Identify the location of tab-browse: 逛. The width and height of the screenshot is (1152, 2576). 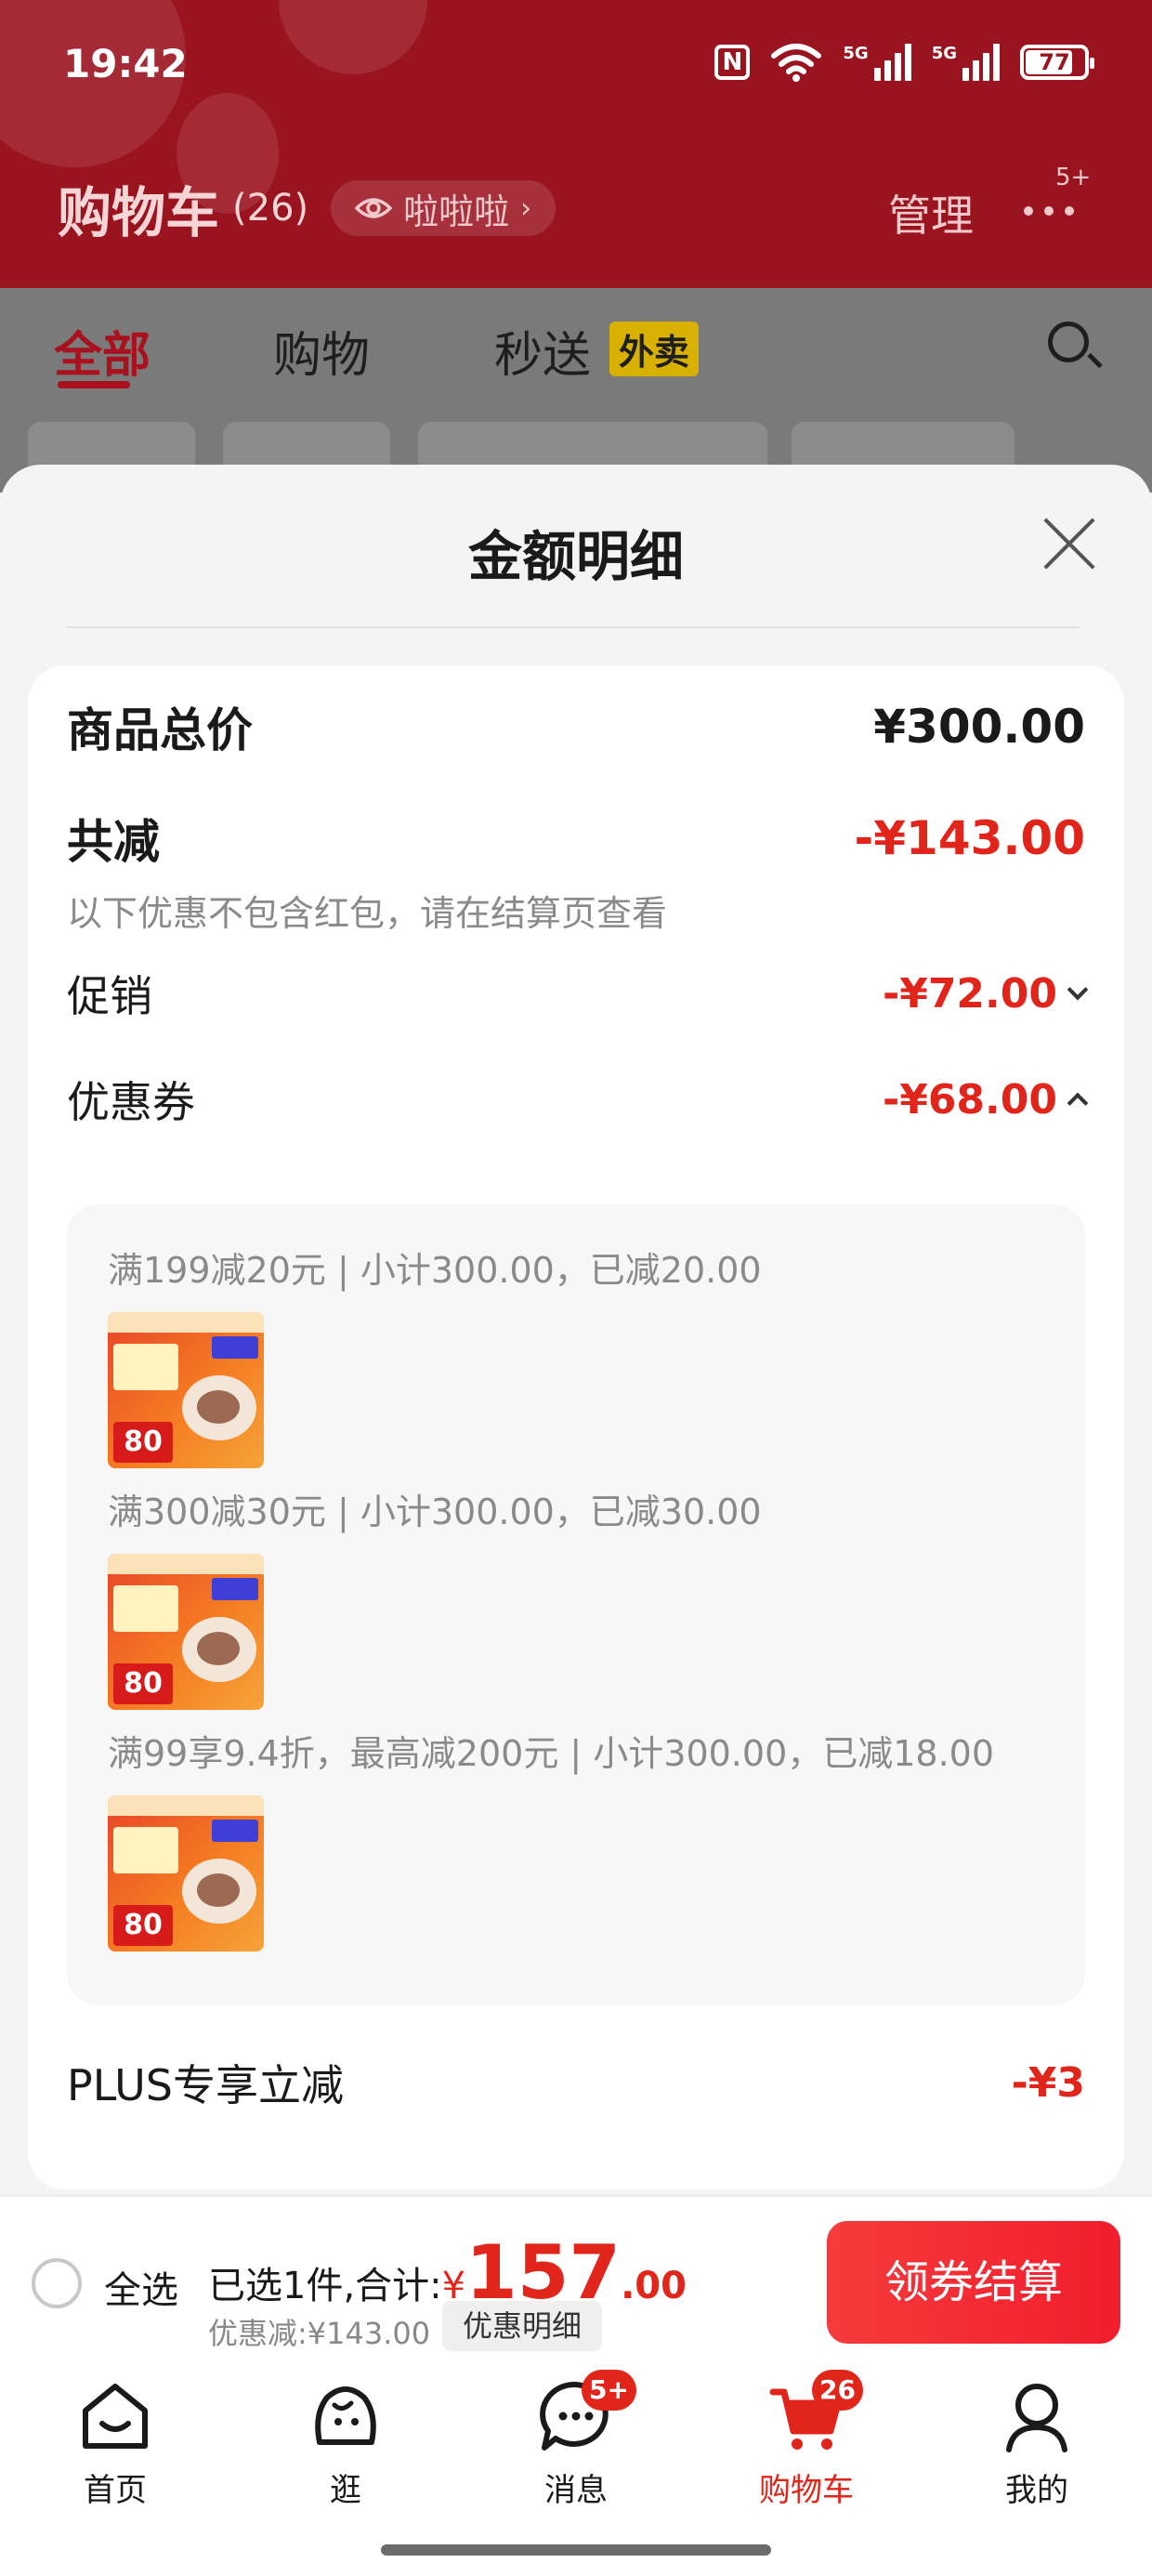
(345, 2443).